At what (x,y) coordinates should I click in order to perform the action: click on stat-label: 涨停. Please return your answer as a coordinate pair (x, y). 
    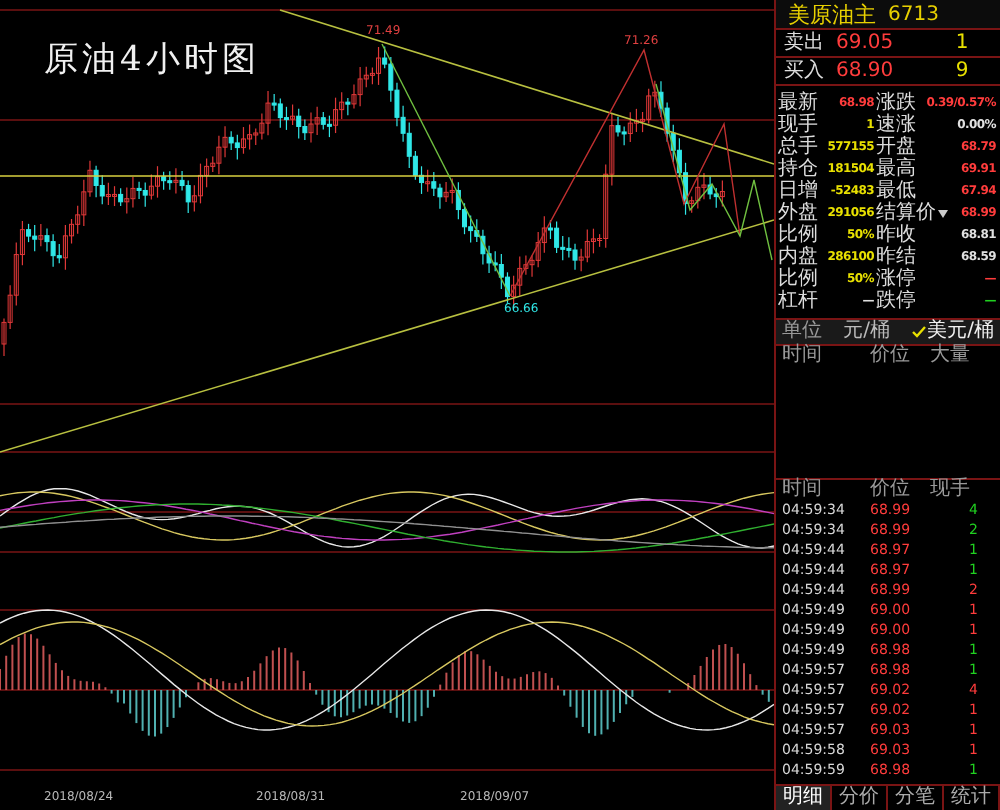
    Looking at the image, I should click on (896, 279).